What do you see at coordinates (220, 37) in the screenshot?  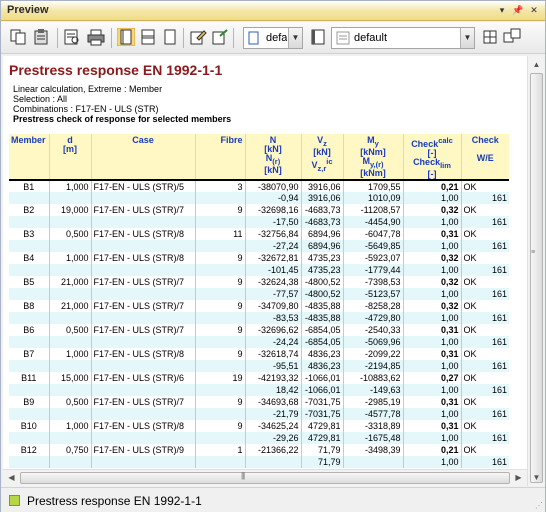 I see `export-icon` at bounding box center [220, 37].